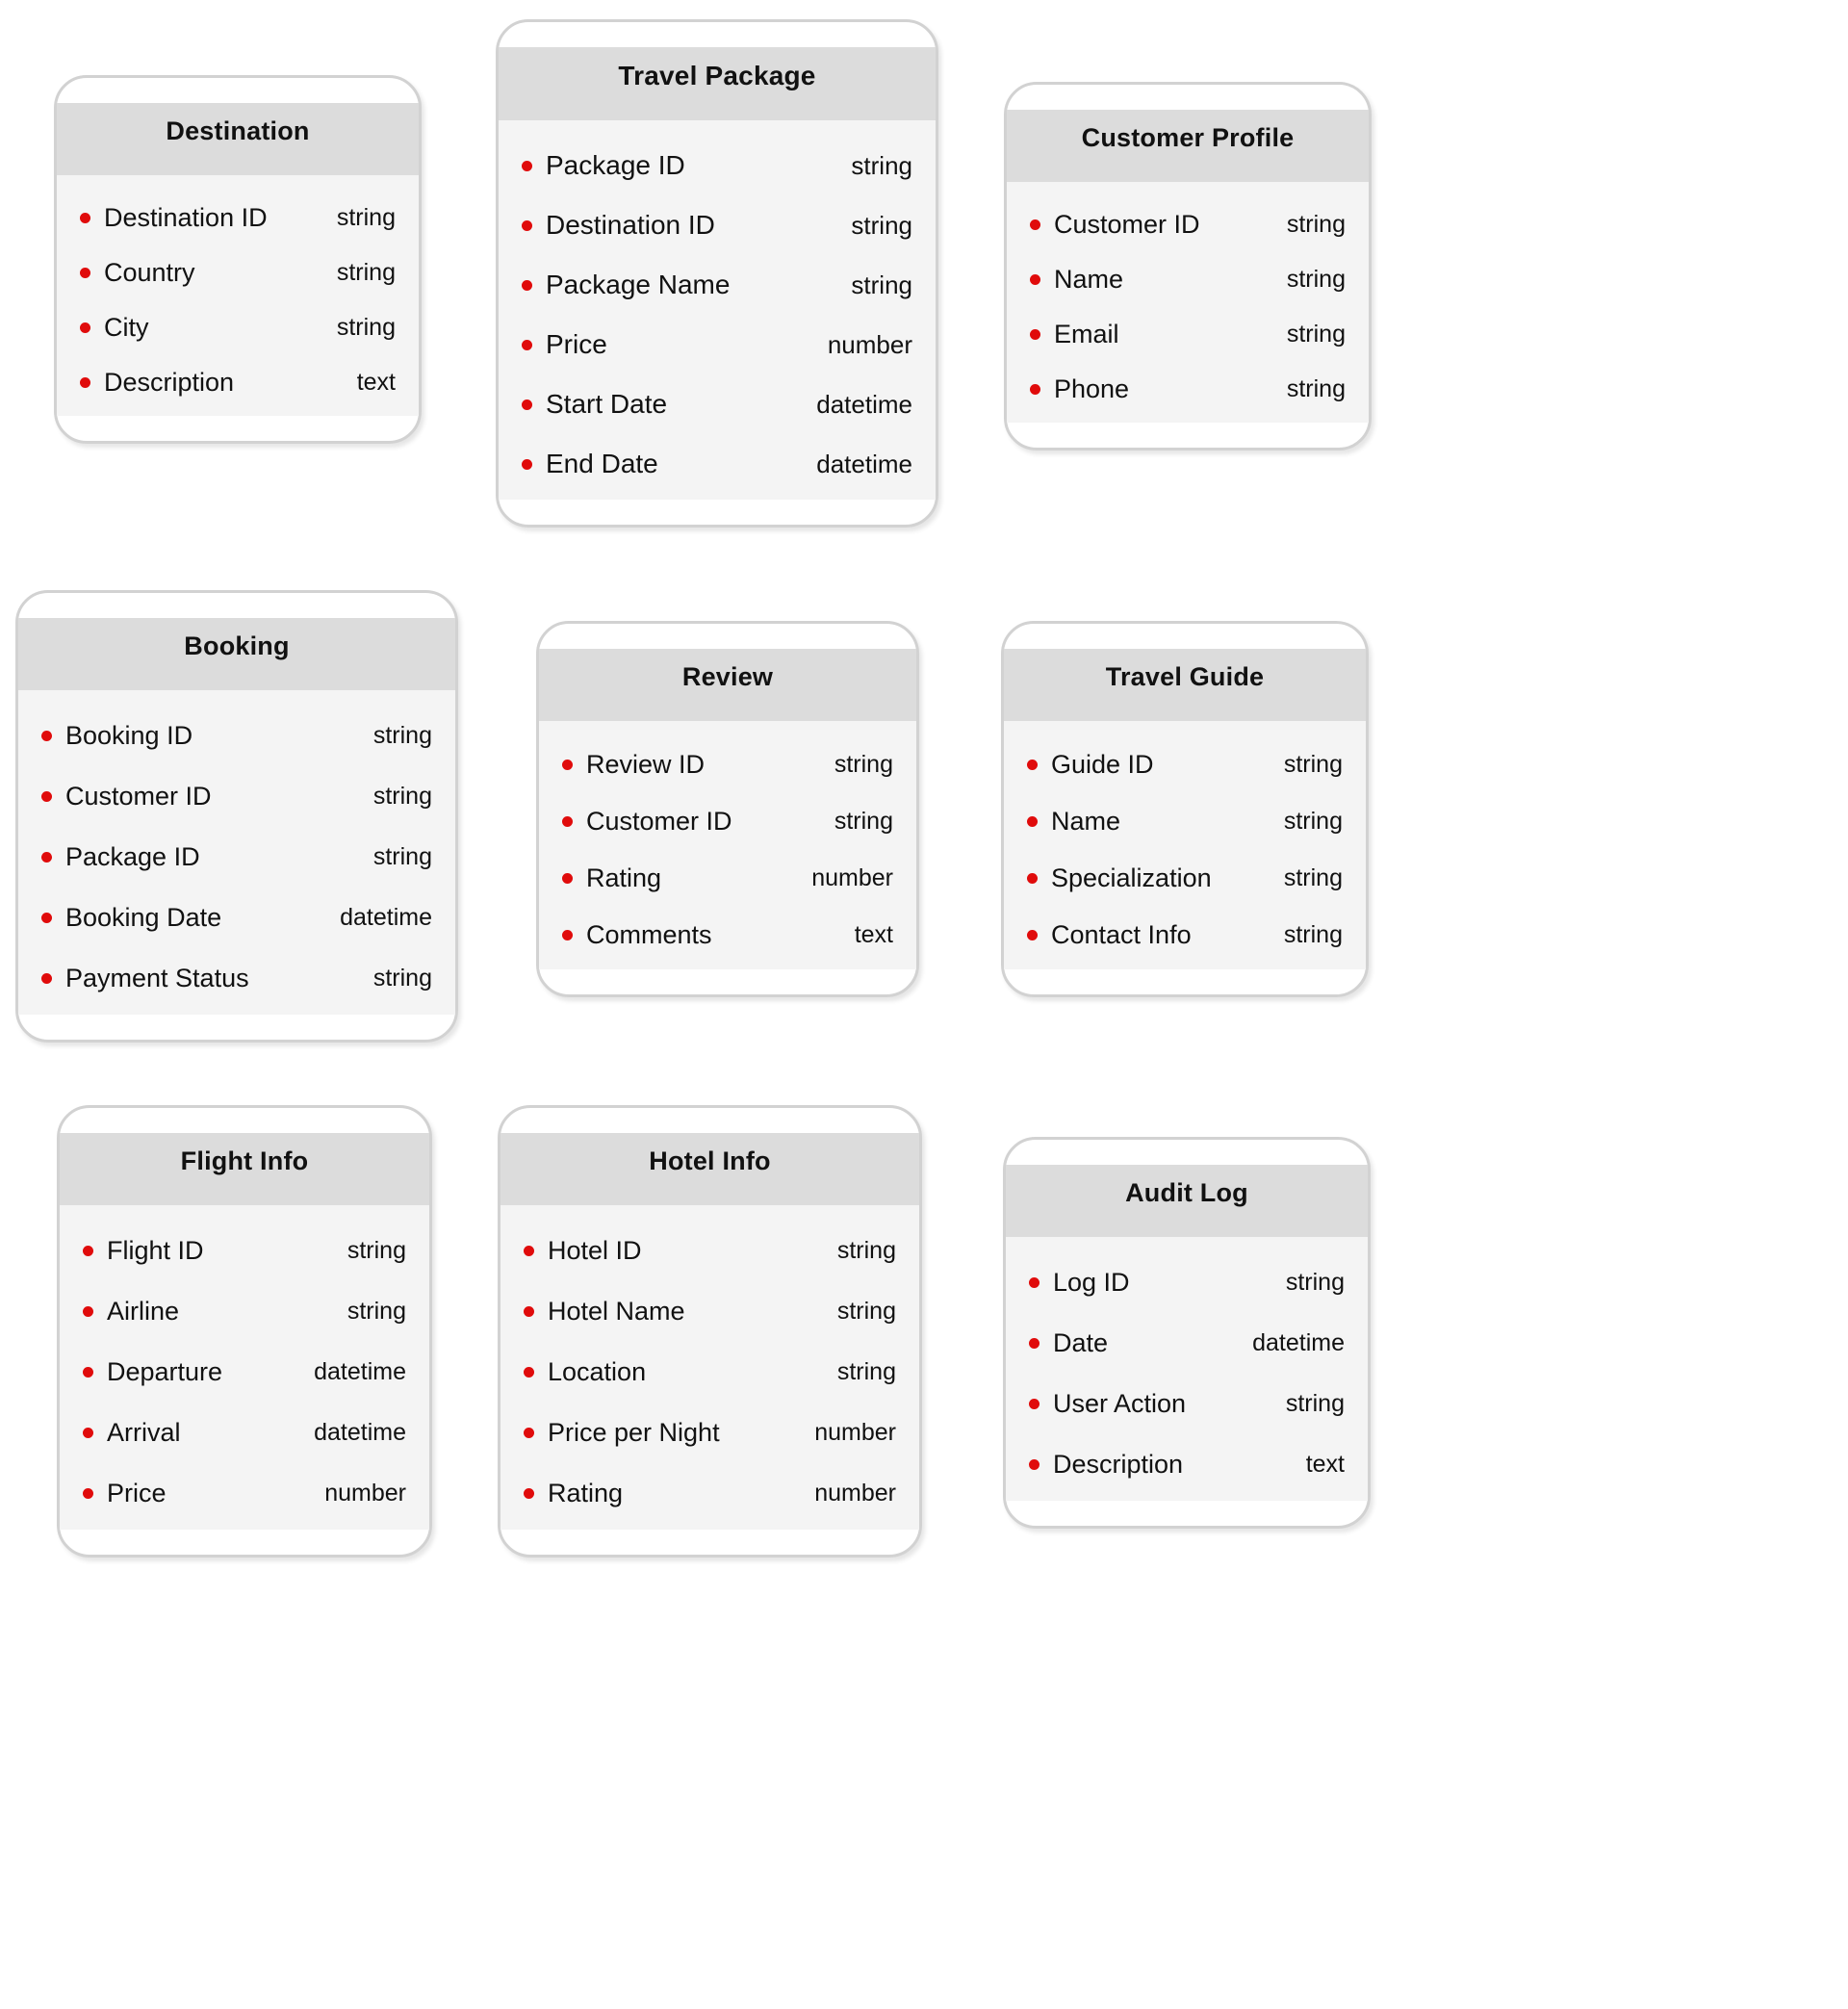  What do you see at coordinates (236, 654) in the screenshot?
I see `entity-card-header: Booking` at bounding box center [236, 654].